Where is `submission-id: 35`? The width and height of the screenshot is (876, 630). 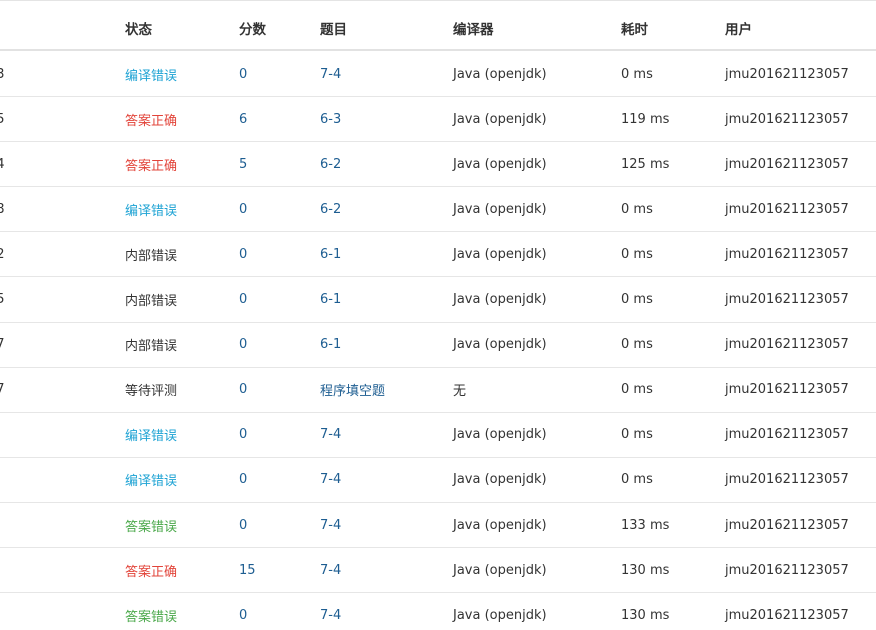 submission-id: 35 is located at coordinates (2, 119).